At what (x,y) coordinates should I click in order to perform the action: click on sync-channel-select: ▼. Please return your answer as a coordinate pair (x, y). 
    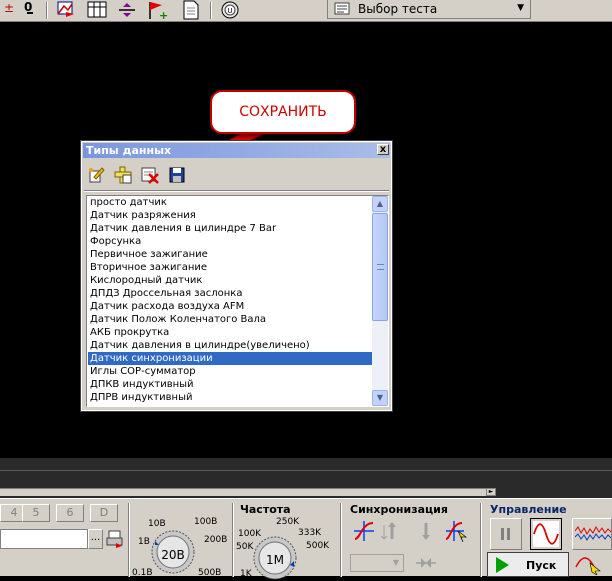
    Looking at the image, I should click on (377, 563).